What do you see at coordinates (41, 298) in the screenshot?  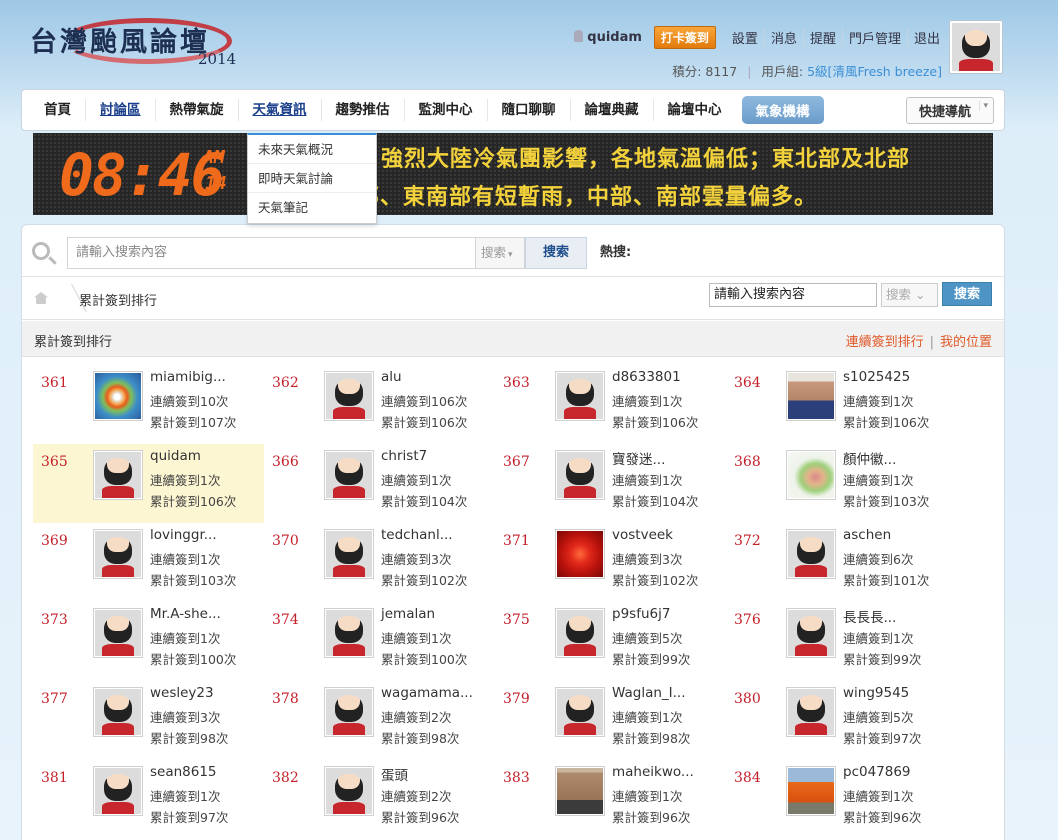 I see `home-icon` at bounding box center [41, 298].